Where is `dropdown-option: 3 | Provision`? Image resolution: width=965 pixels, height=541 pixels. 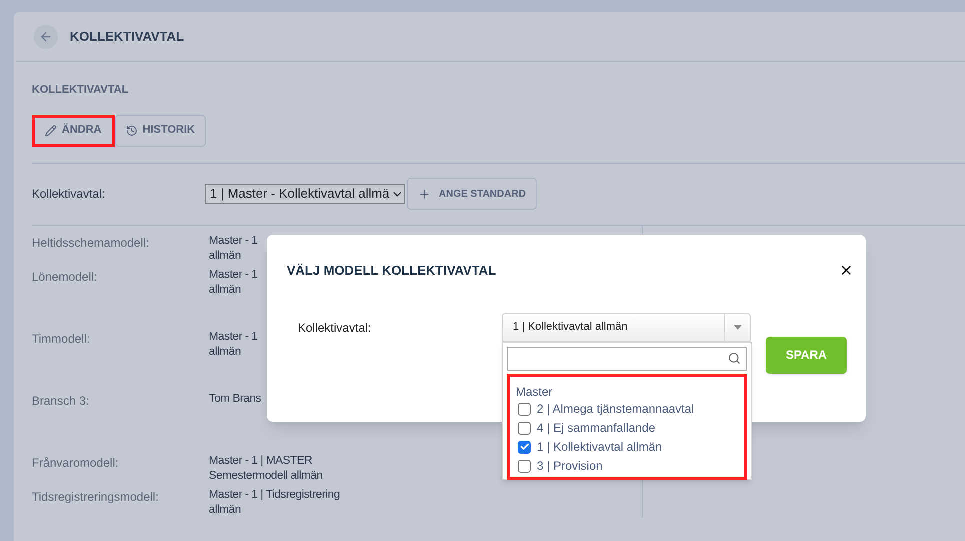 dropdown-option: 3 | Provision is located at coordinates (630, 466).